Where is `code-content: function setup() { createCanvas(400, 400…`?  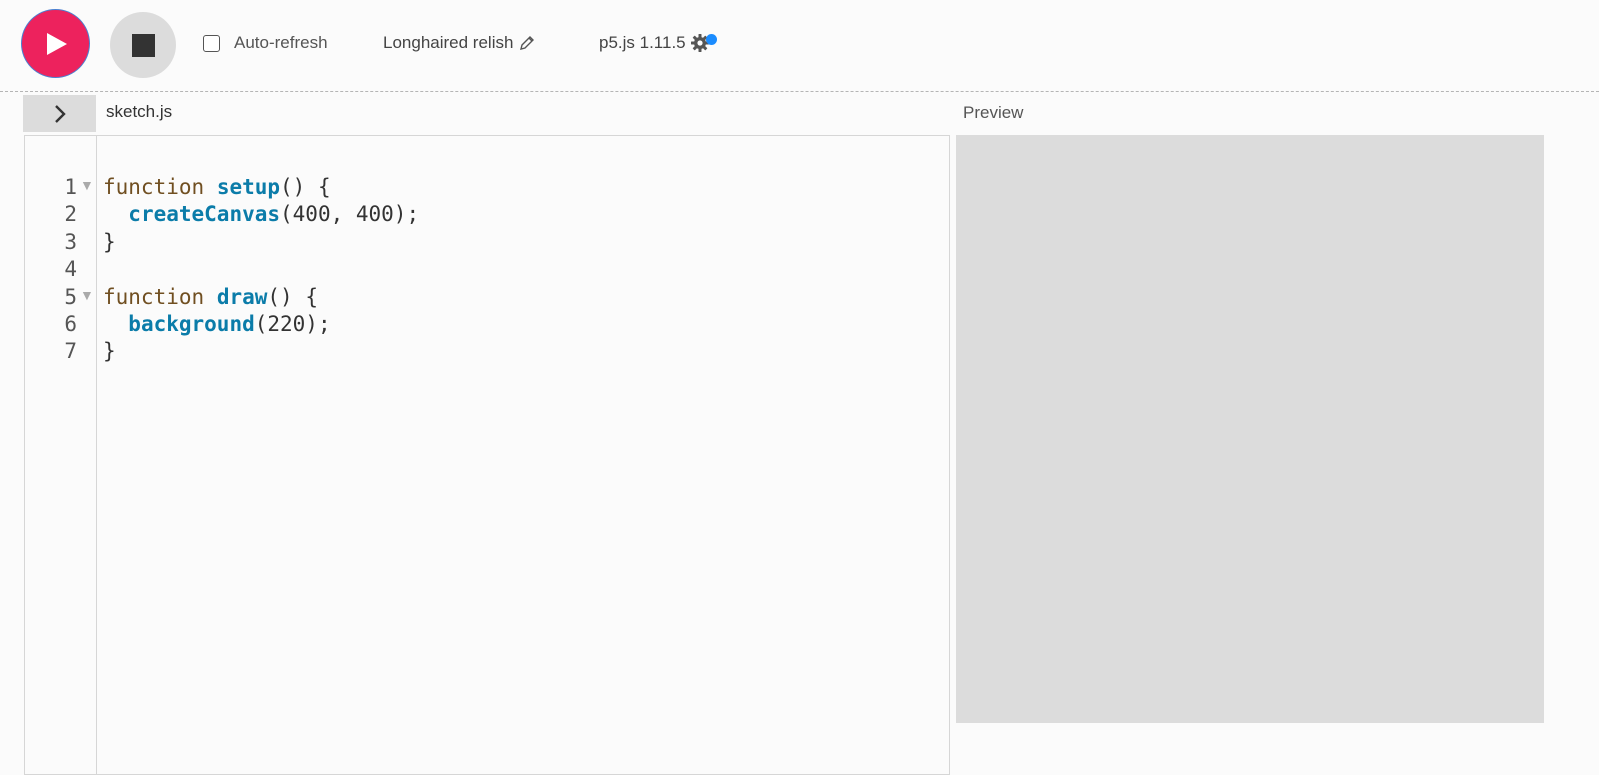
code-content: function setup() { createCanvas(400, 400… is located at coordinates (261, 270).